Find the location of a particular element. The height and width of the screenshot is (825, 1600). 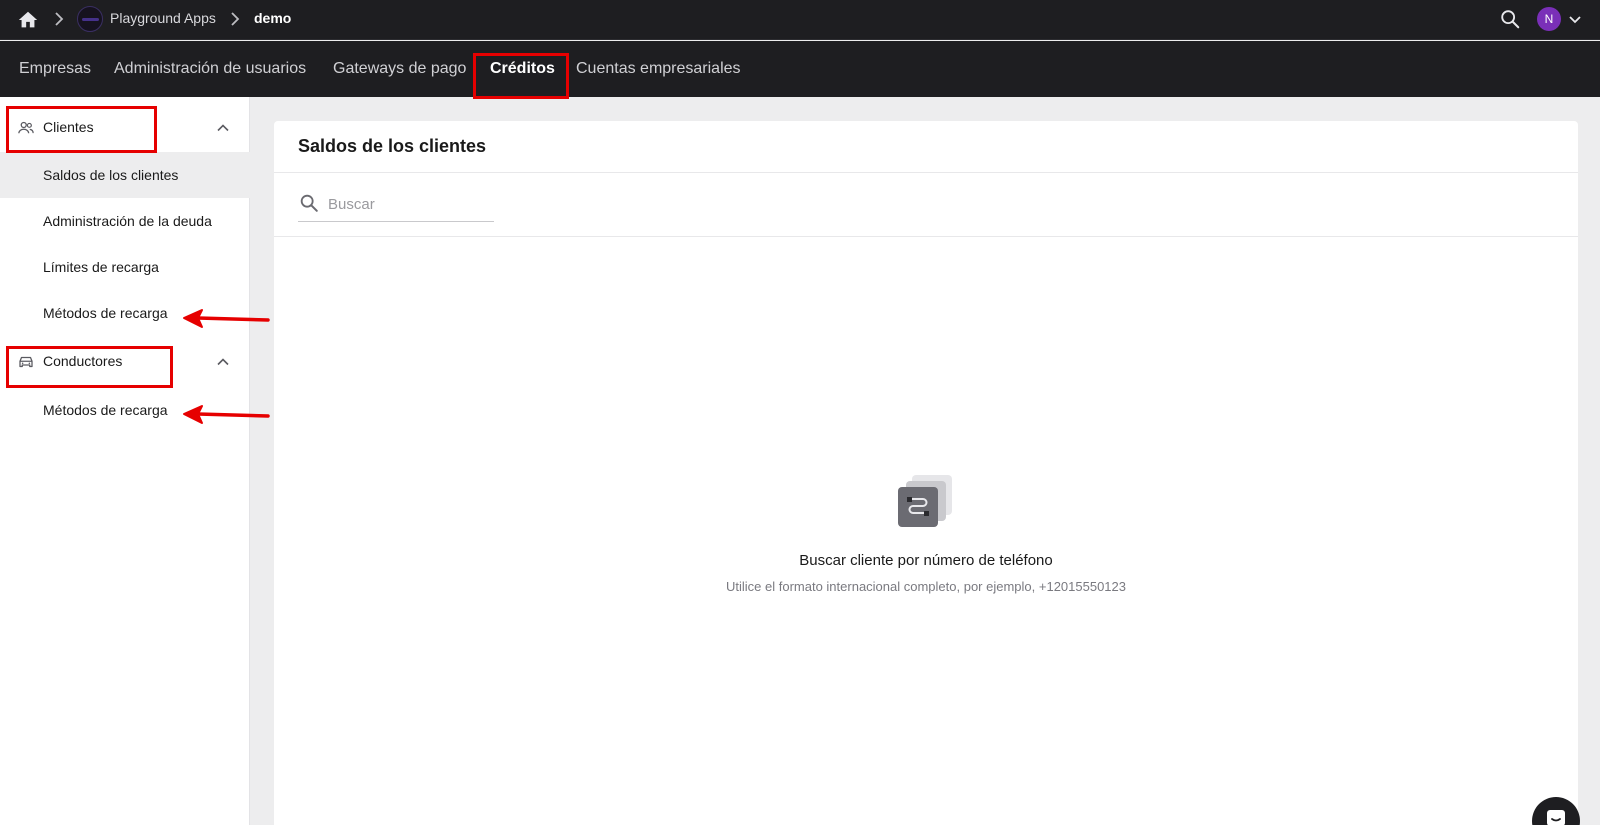

nav-item-gateways-pago: Gateways de pago is located at coordinates (399, 69).